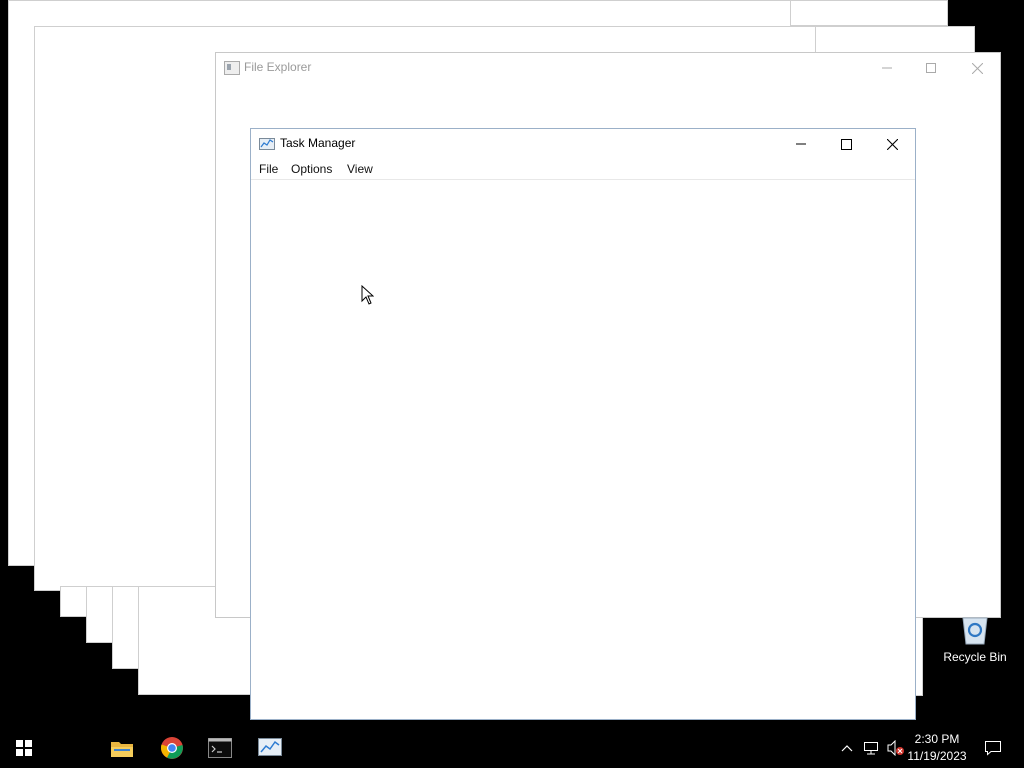 The image size is (1024, 768). What do you see at coordinates (583, 169) in the screenshot?
I see `menu-bar: File Options View` at bounding box center [583, 169].